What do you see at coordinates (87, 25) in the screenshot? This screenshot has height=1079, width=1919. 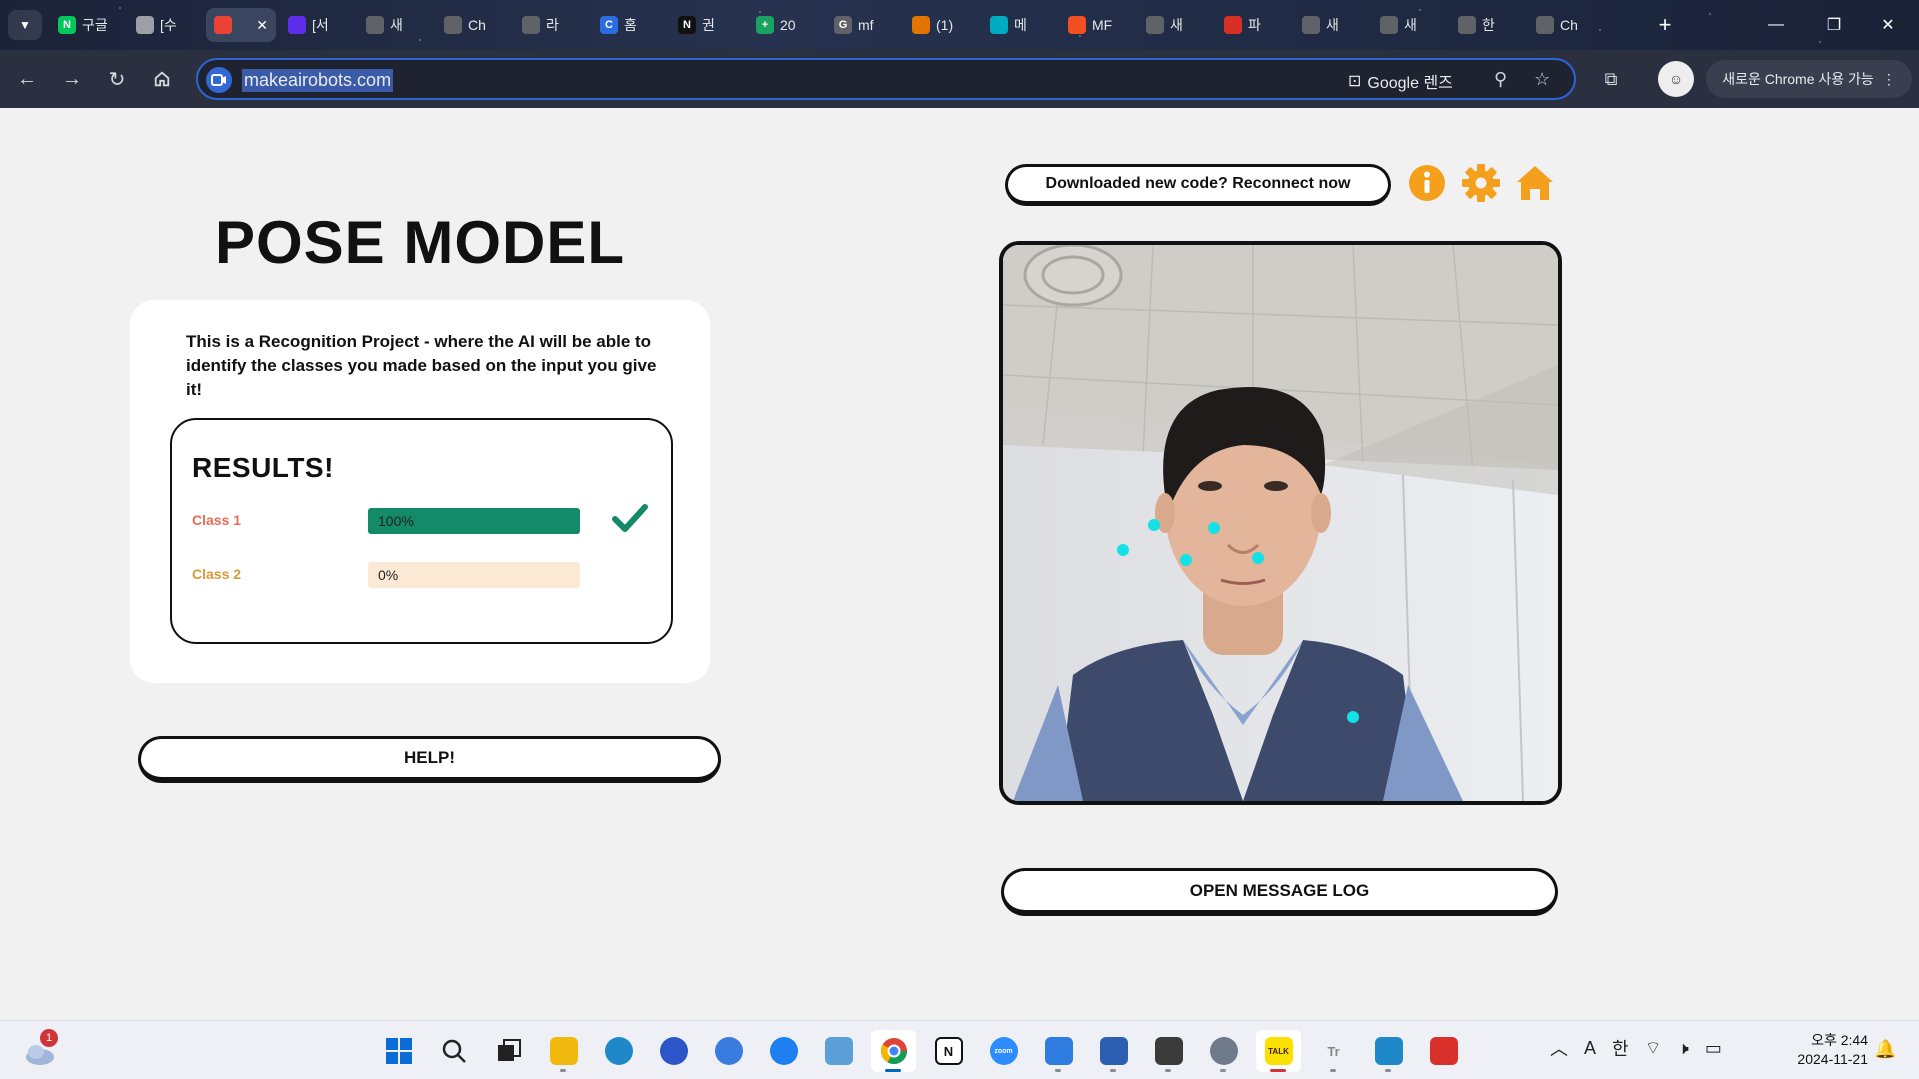 I see `browser-tab: N 구글` at bounding box center [87, 25].